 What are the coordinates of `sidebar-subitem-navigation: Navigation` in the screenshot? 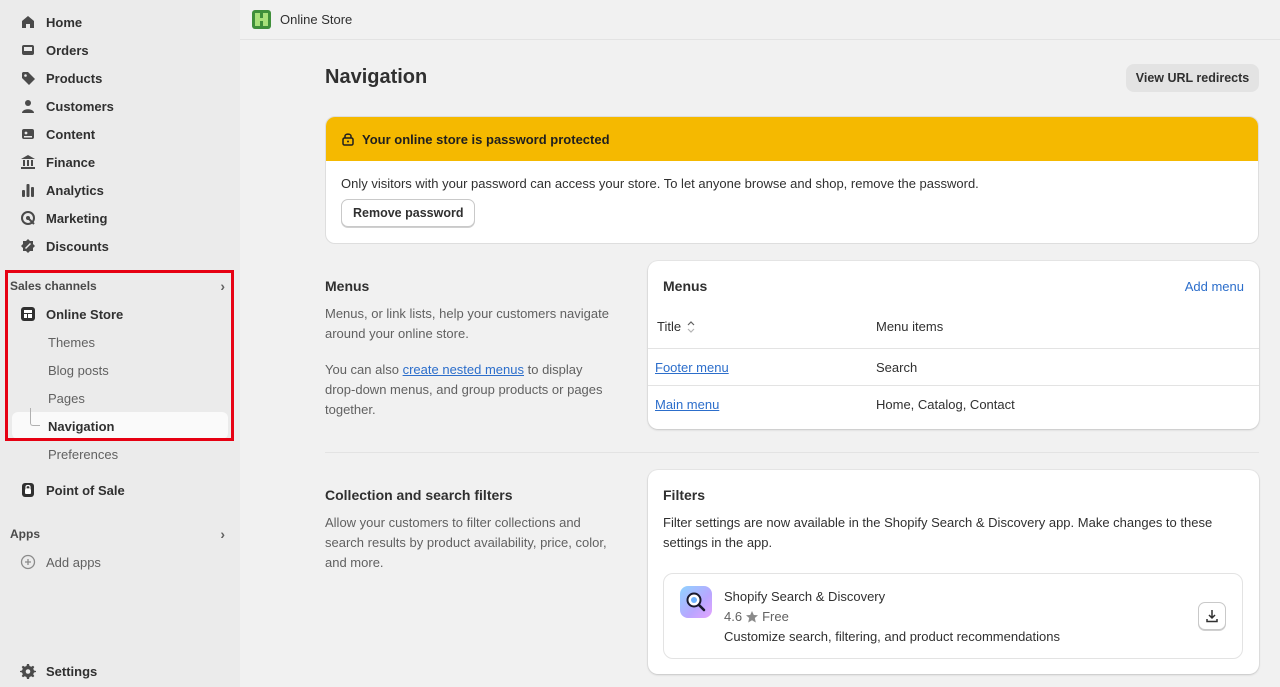 It's located at (81, 426).